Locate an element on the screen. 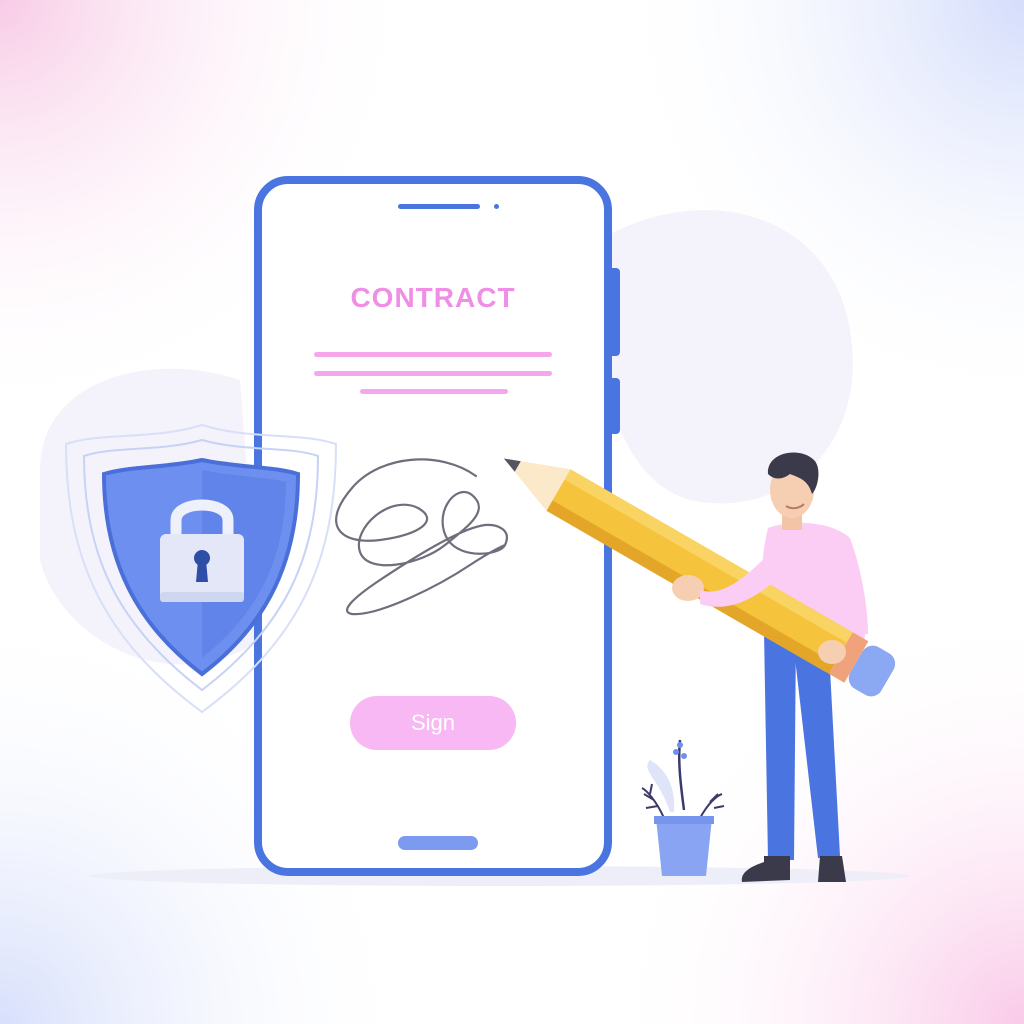  handwritten-signature is located at coordinates (421, 537).